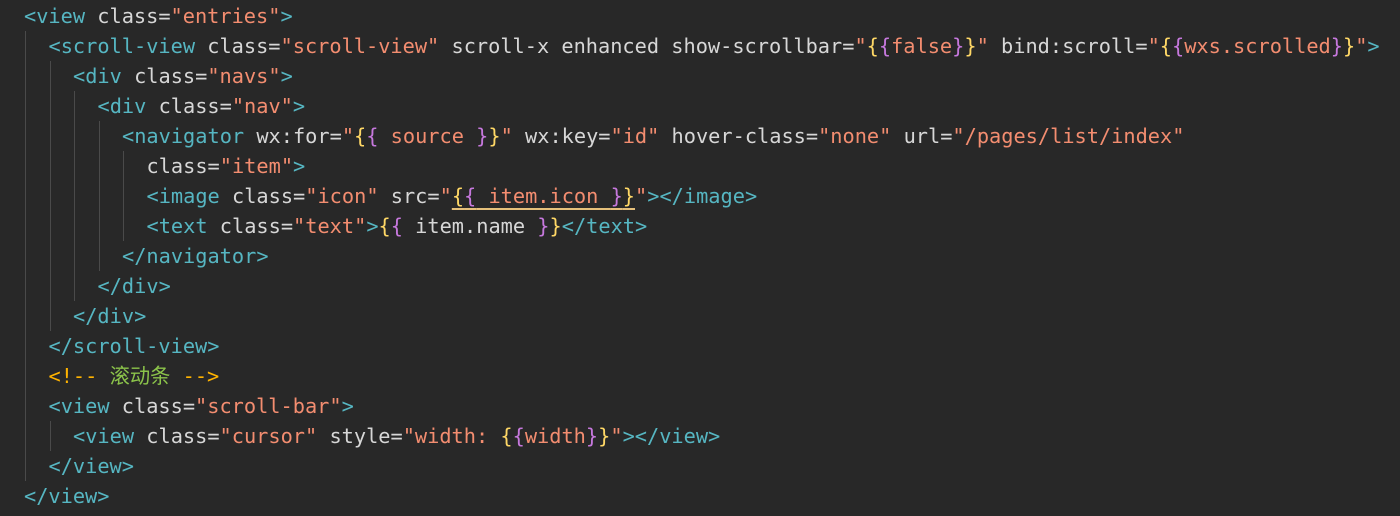 This screenshot has width=1400, height=516. What do you see at coordinates (202, 106) in the screenshot?
I see `code-text: <div class="nav">` at bounding box center [202, 106].